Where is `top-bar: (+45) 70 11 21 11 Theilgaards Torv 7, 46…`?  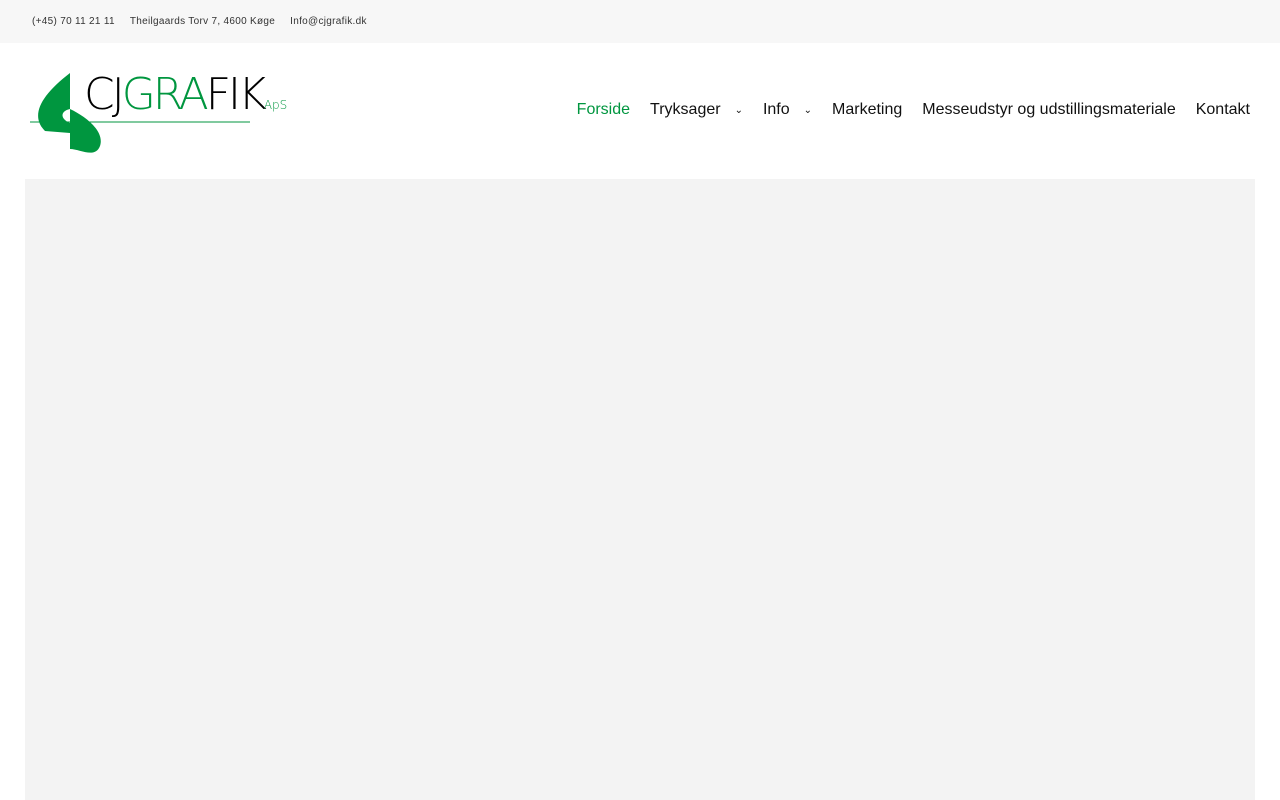 top-bar: (+45) 70 11 21 11 Theilgaards Torv 7, 46… is located at coordinates (640, 21).